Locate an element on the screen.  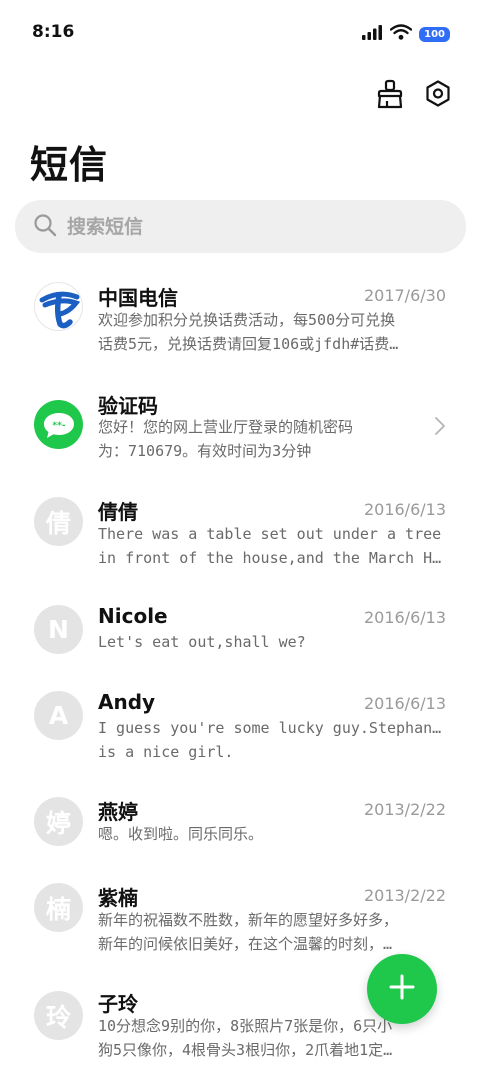
conversation-name: Nicole is located at coordinates (133, 616).